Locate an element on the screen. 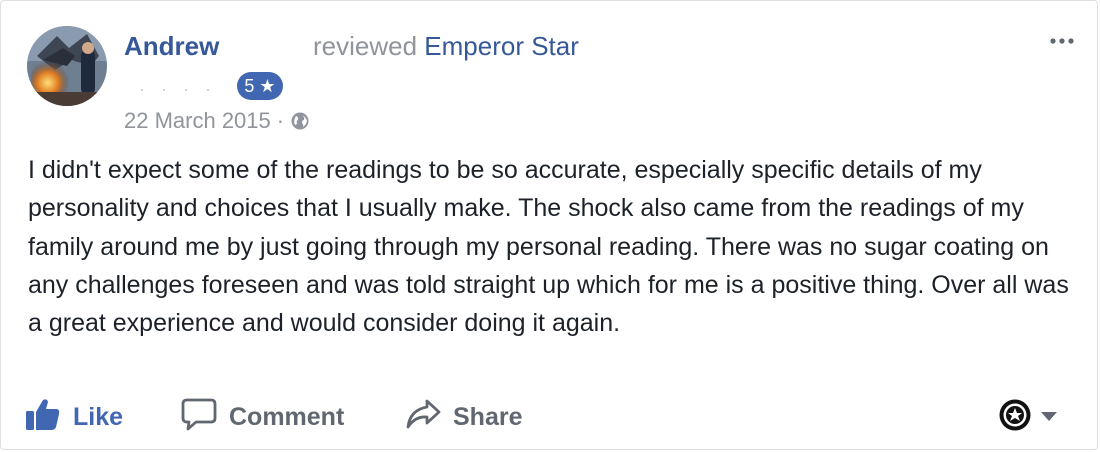 Image resolution: width=1100 pixels, height=452 pixels. author-name: Andrew is located at coordinates (171, 46).